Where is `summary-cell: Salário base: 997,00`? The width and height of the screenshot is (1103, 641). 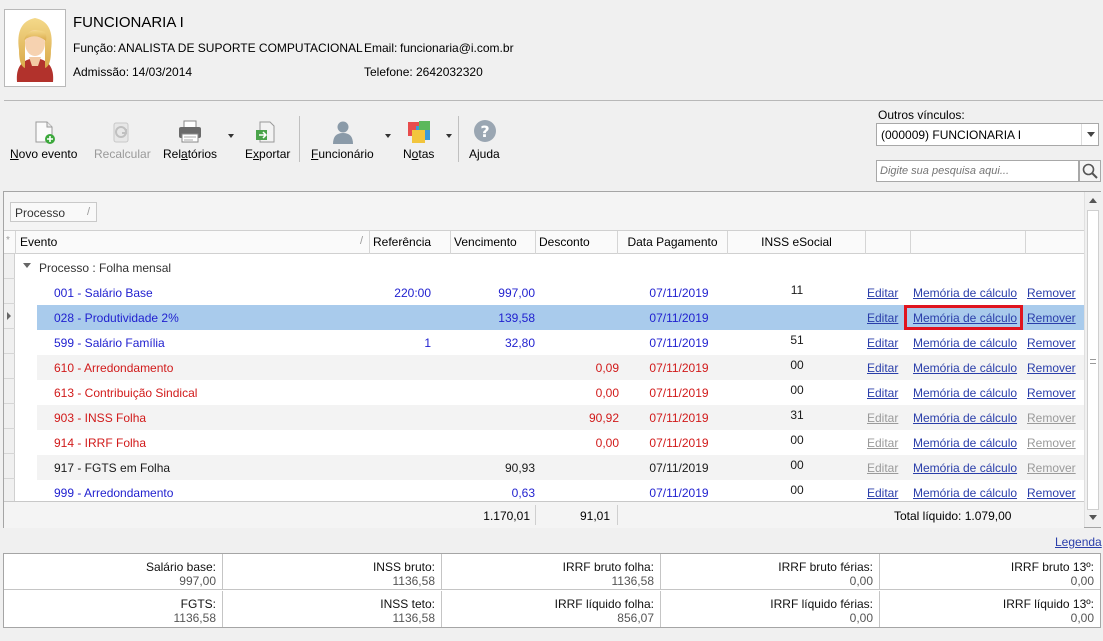
summary-cell: Salário base: 997,00 is located at coordinates (113, 572).